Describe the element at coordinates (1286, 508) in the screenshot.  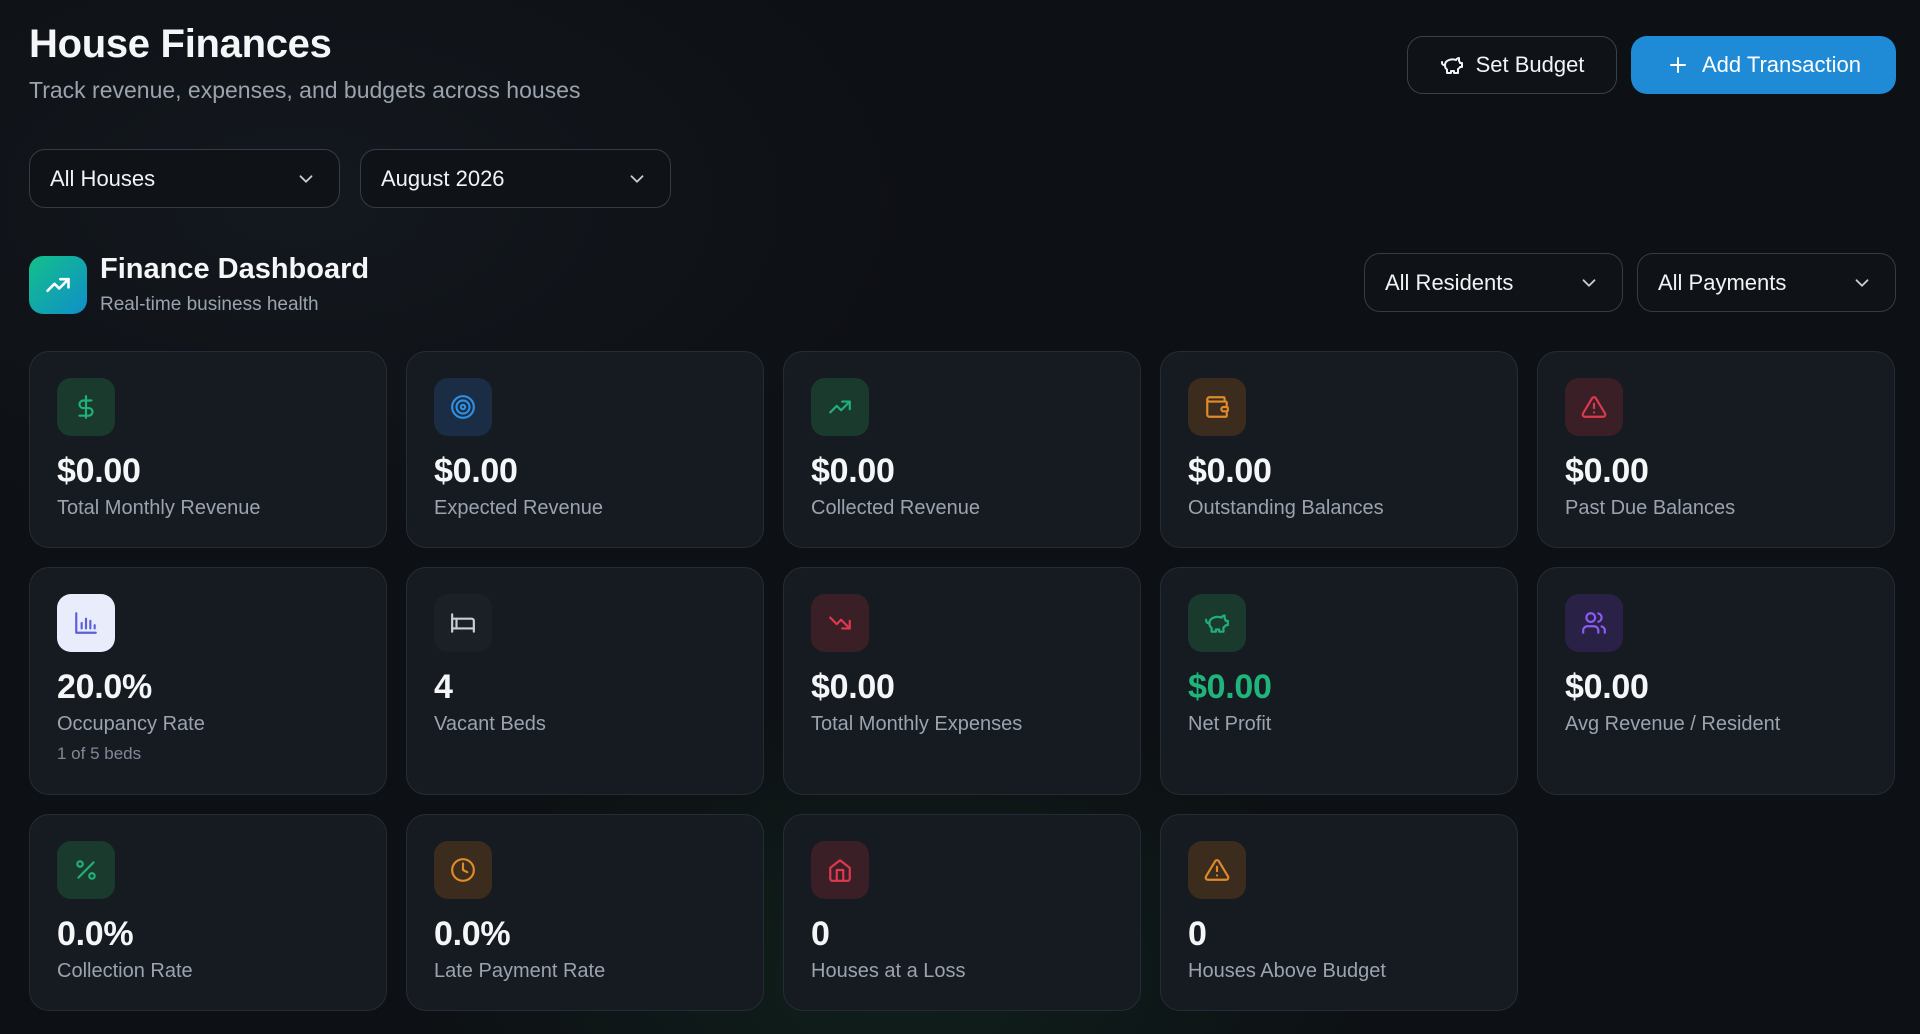
I see `metric-label: Outstanding Balances` at that location.